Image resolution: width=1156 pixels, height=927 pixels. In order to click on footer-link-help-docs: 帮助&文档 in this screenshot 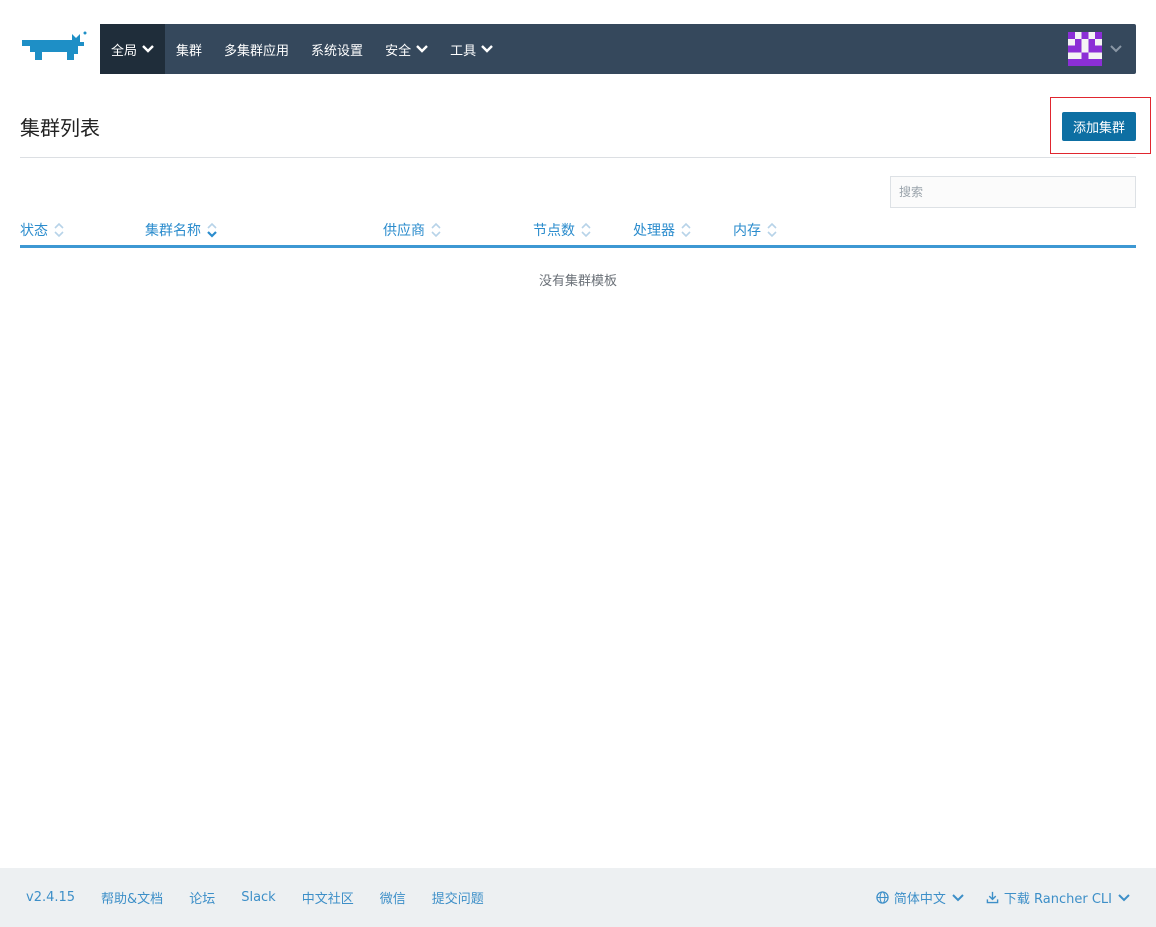, I will do `click(132, 897)`.